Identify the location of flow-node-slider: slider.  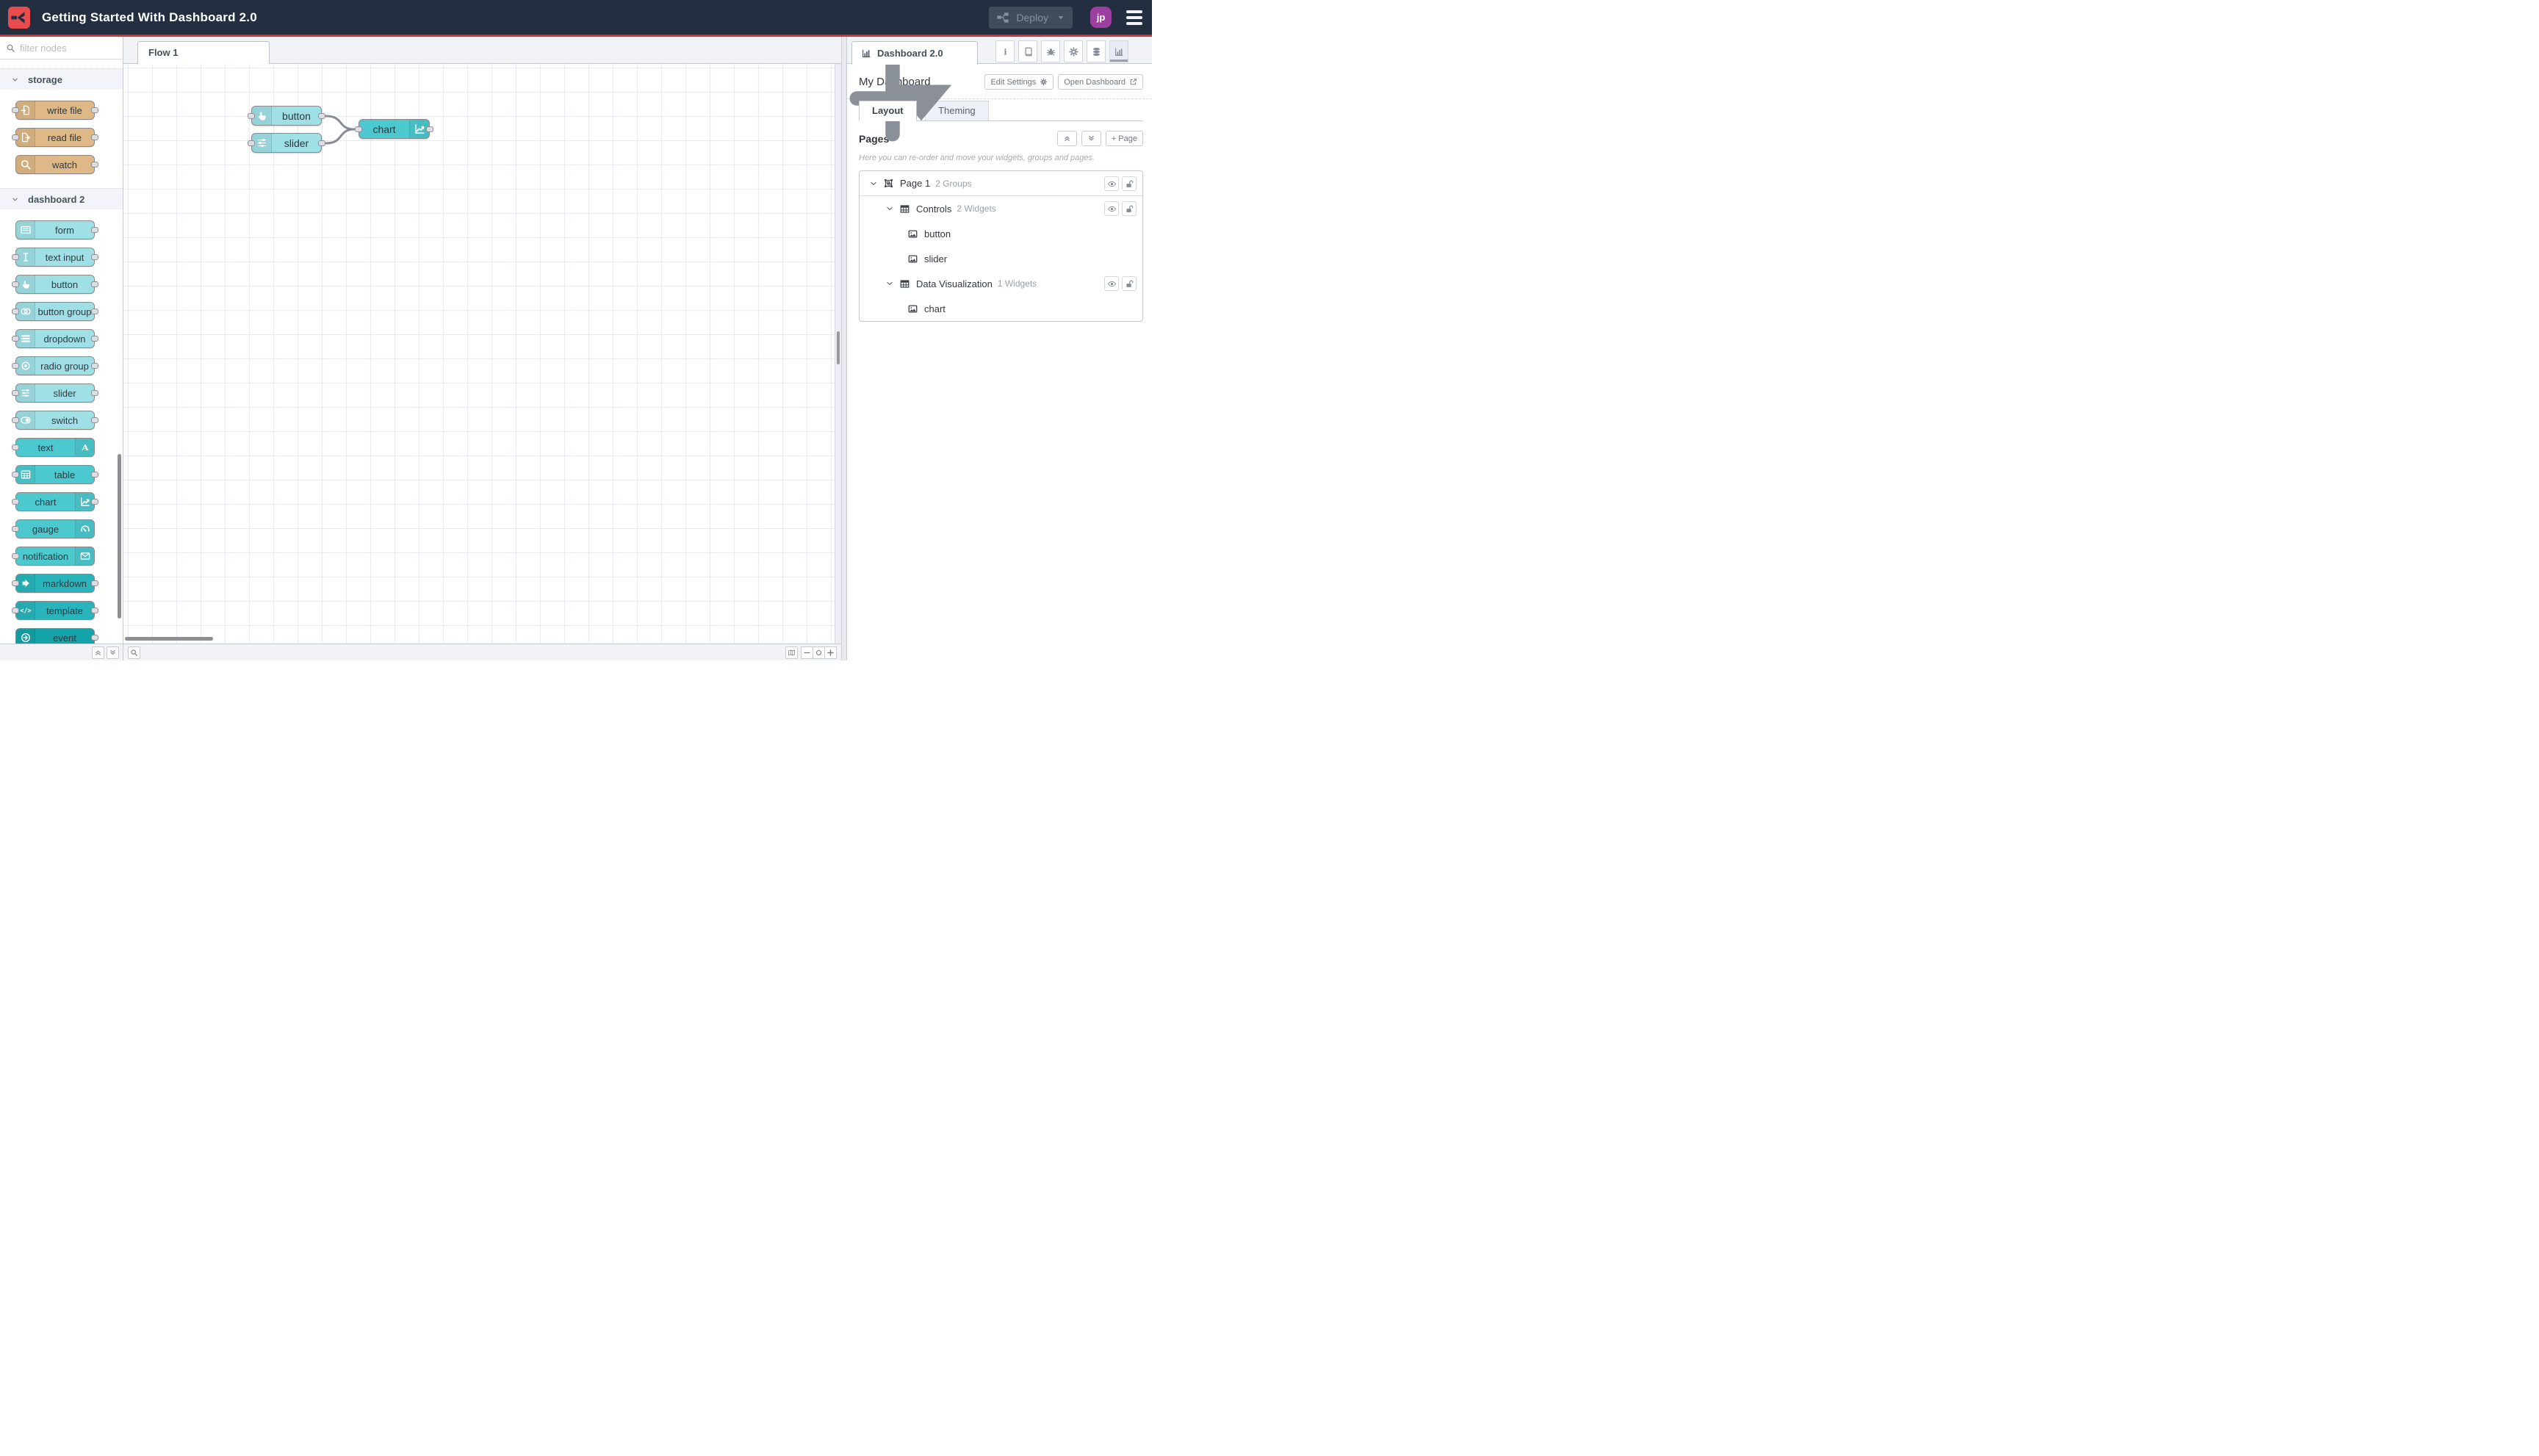
(286, 143).